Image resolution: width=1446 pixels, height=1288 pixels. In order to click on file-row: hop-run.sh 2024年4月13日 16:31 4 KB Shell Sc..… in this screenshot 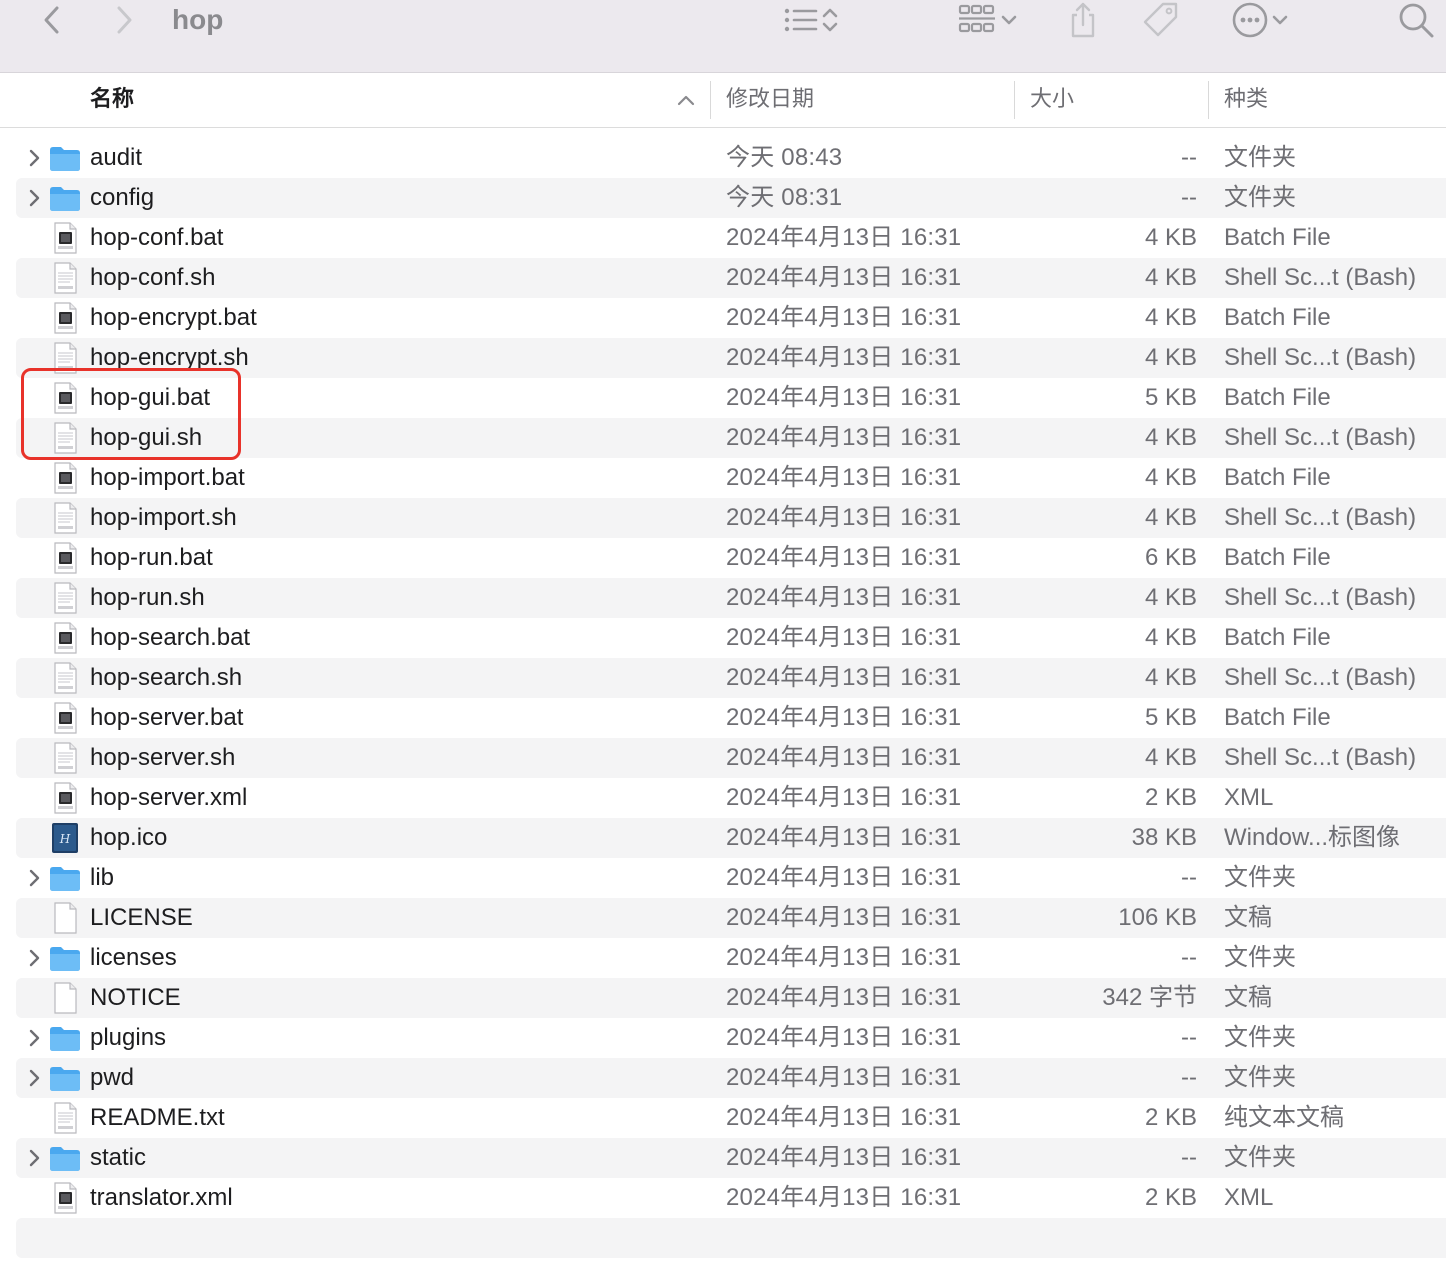, I will do `click(731, 598)`.